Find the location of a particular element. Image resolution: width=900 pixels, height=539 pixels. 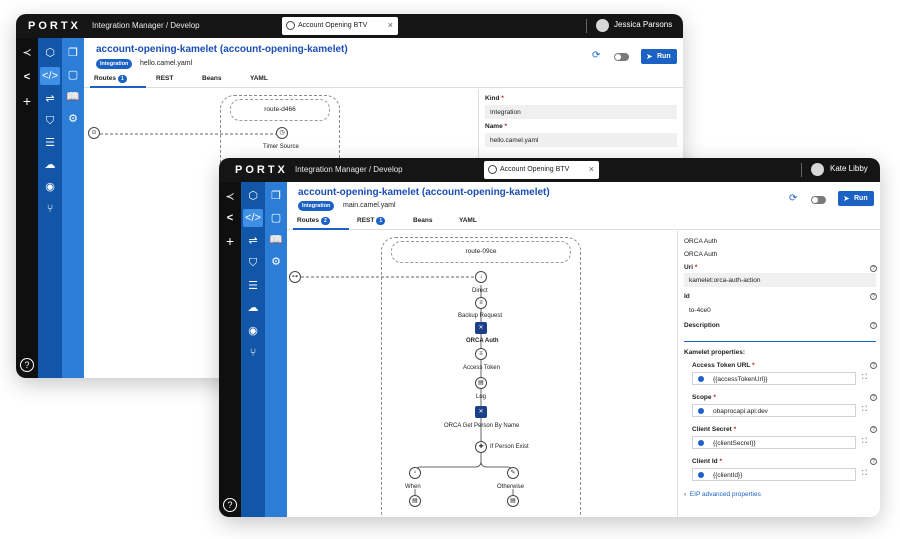

user-name: Kate Libby is located at coordinates (849, 168).